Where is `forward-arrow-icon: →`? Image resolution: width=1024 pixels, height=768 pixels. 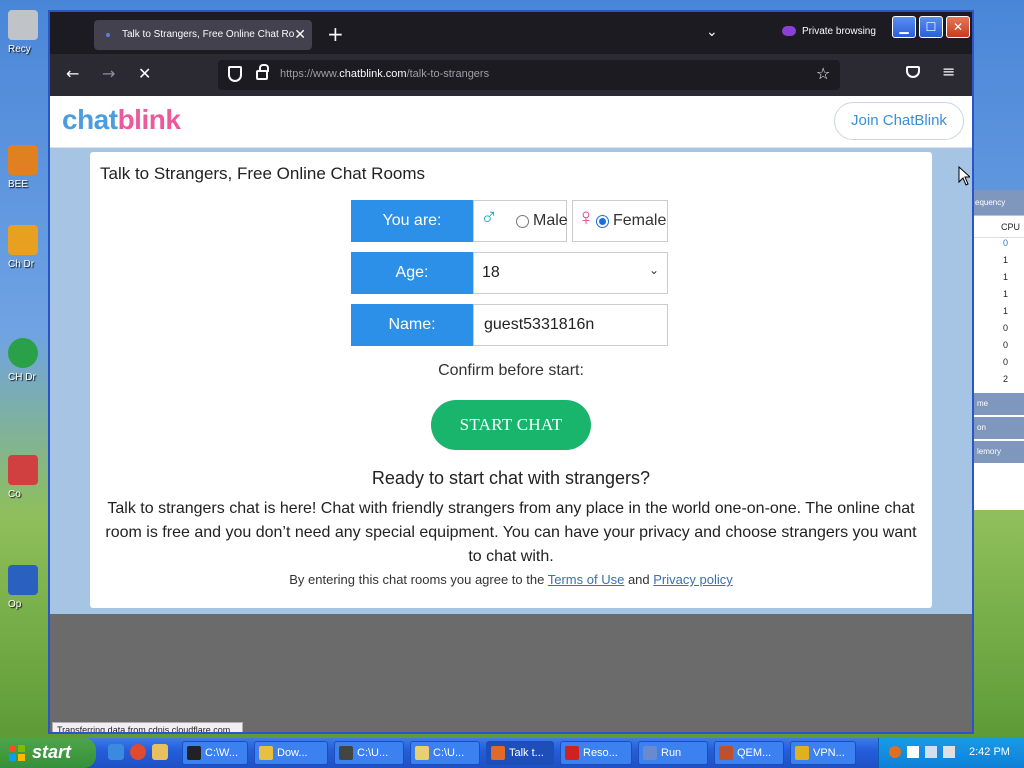 forward-arrow-icon: → is located at coordinates (108, 73).